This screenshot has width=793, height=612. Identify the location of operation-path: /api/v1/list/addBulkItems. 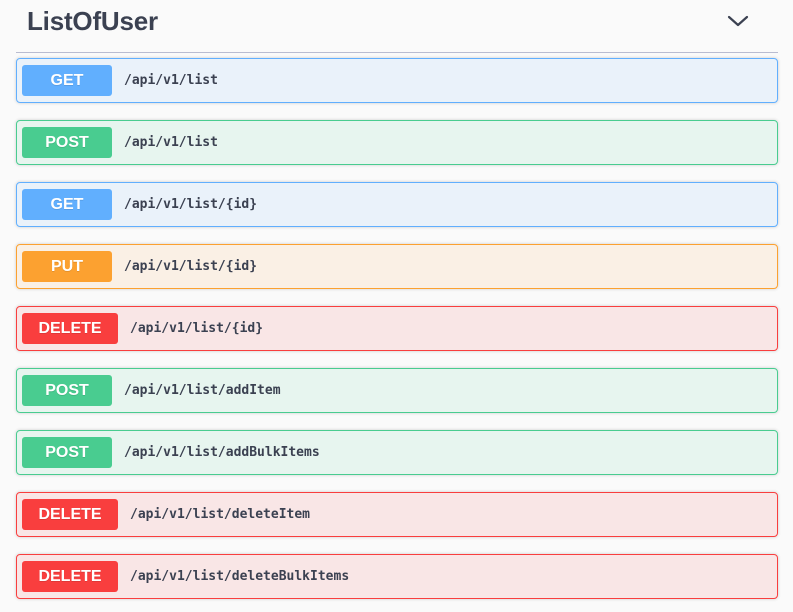
(222, 452).